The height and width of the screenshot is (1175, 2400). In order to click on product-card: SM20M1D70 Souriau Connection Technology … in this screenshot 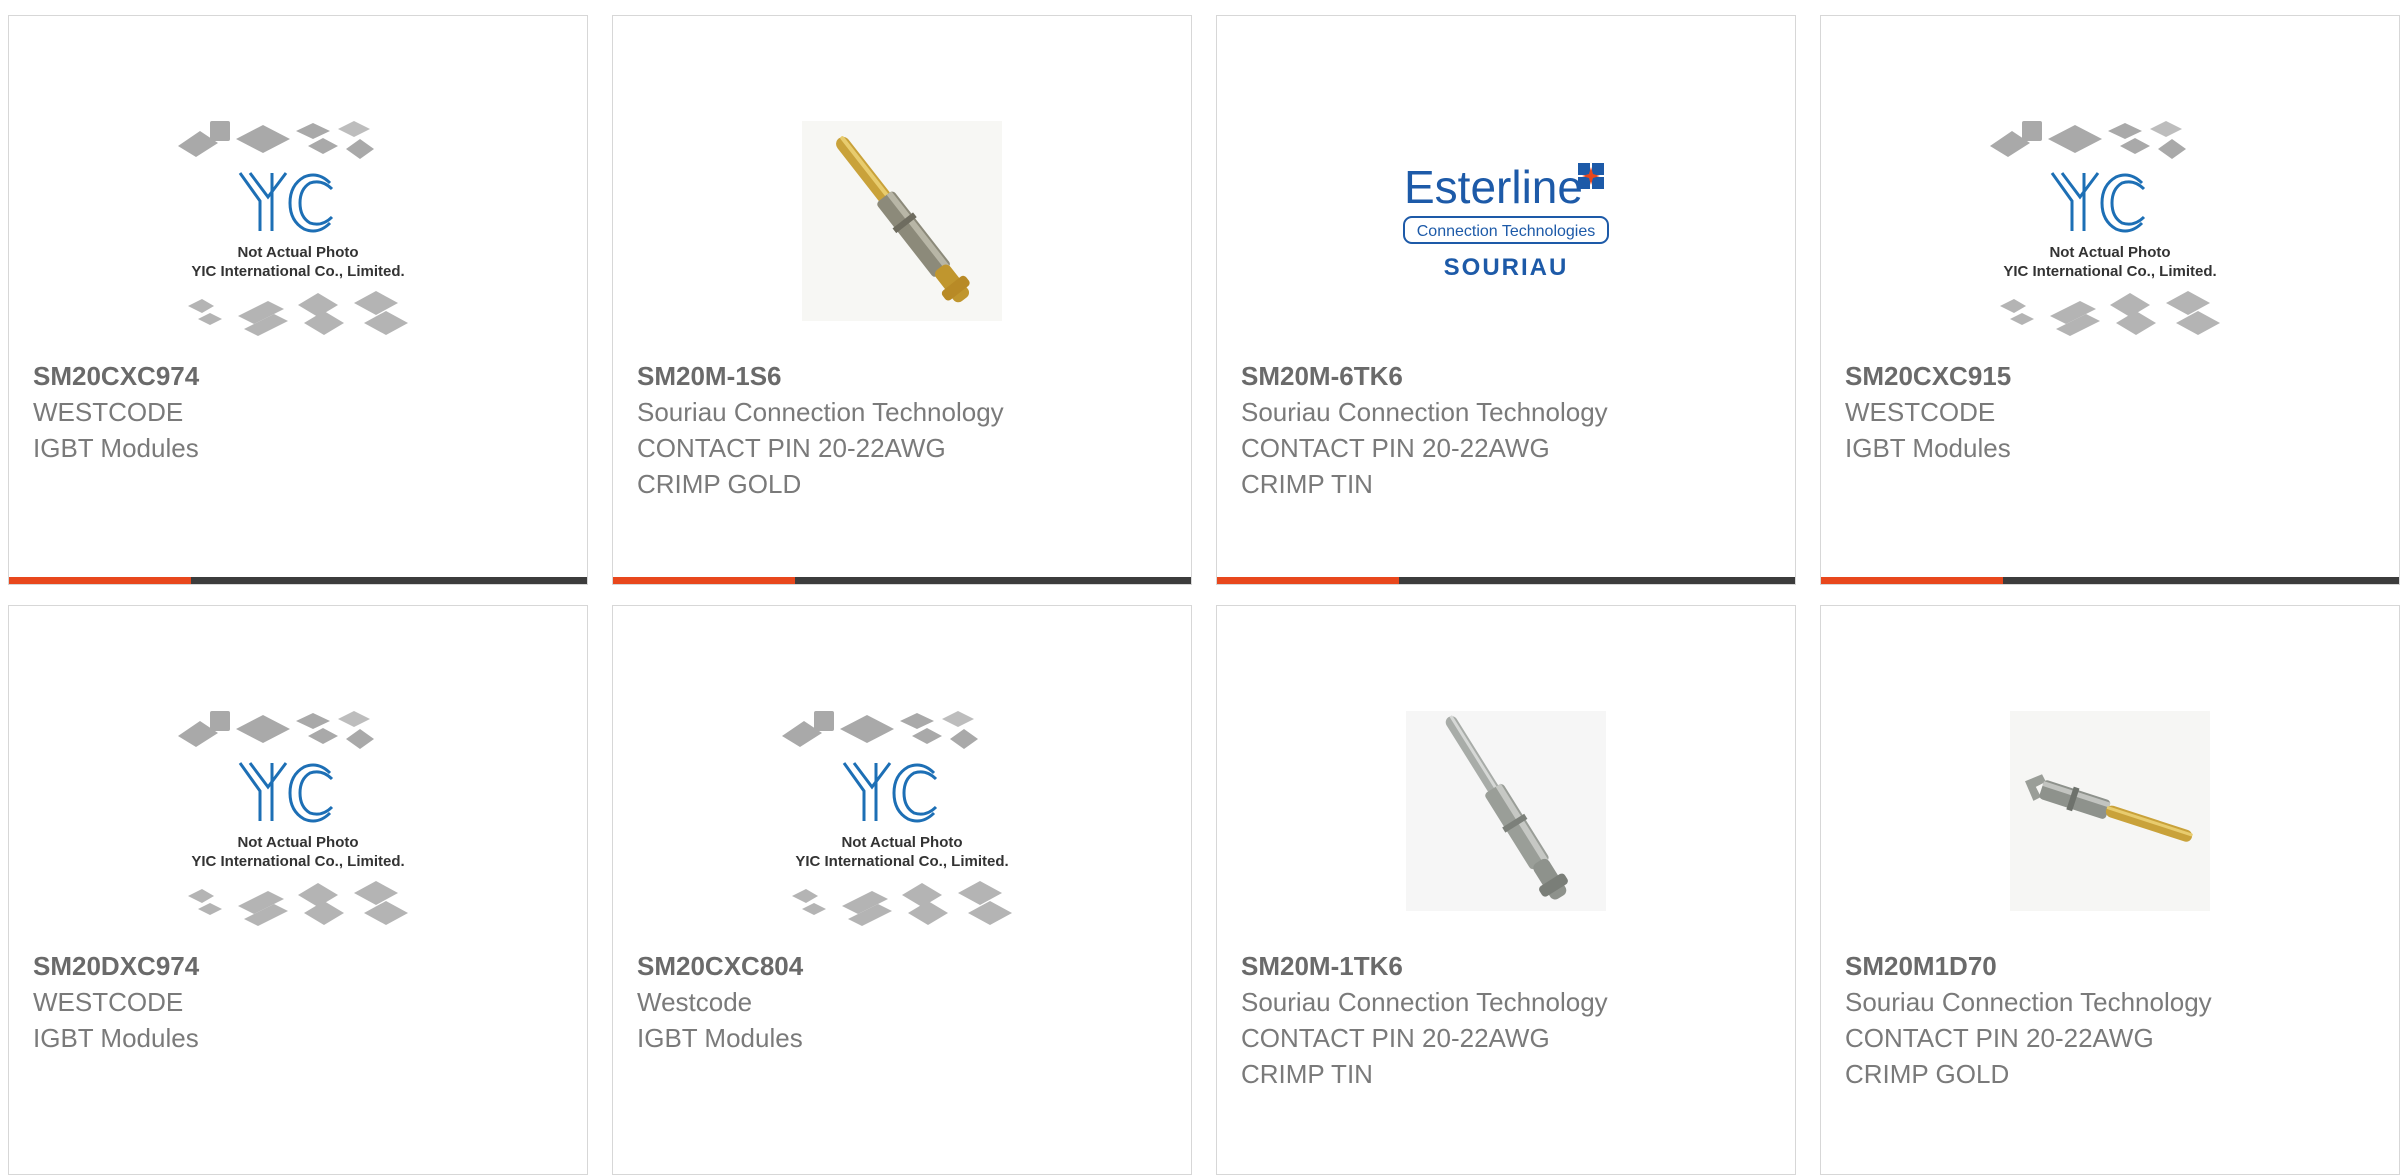, I will do `click(2110, 890)`.